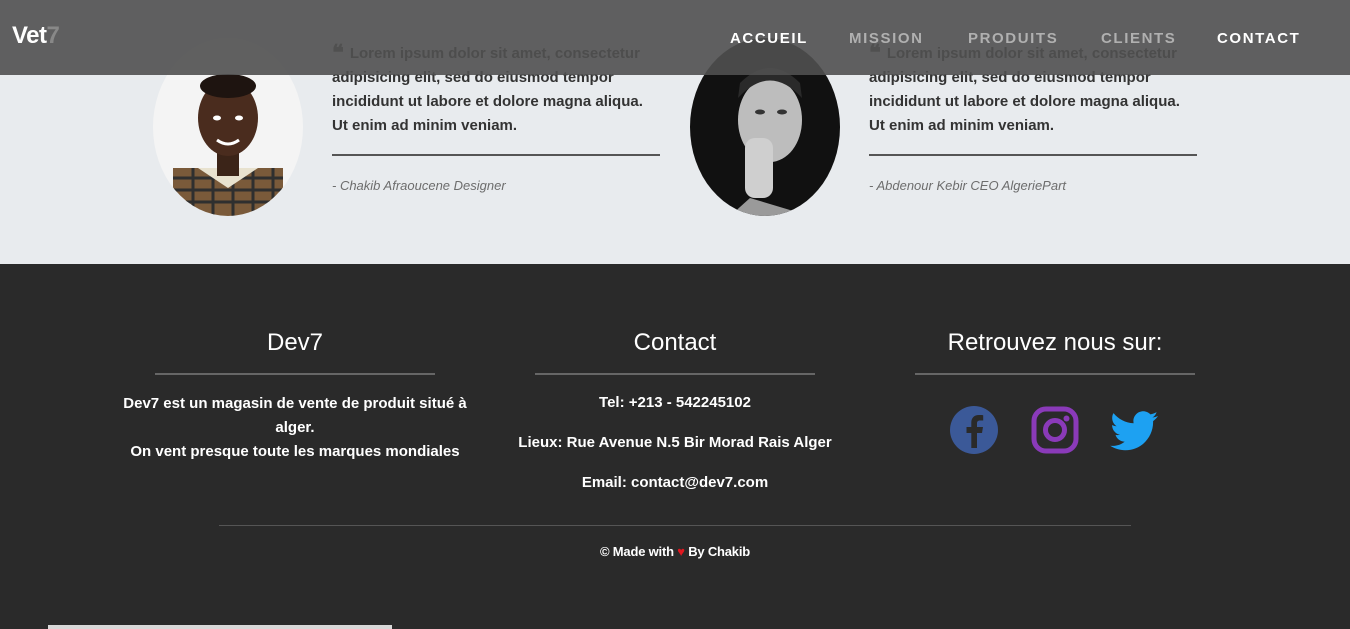  Describe the element at coordinates (675, 551) in the screenshot. I see `footer-credits: © Made with ♥ By Chakib` at that location.